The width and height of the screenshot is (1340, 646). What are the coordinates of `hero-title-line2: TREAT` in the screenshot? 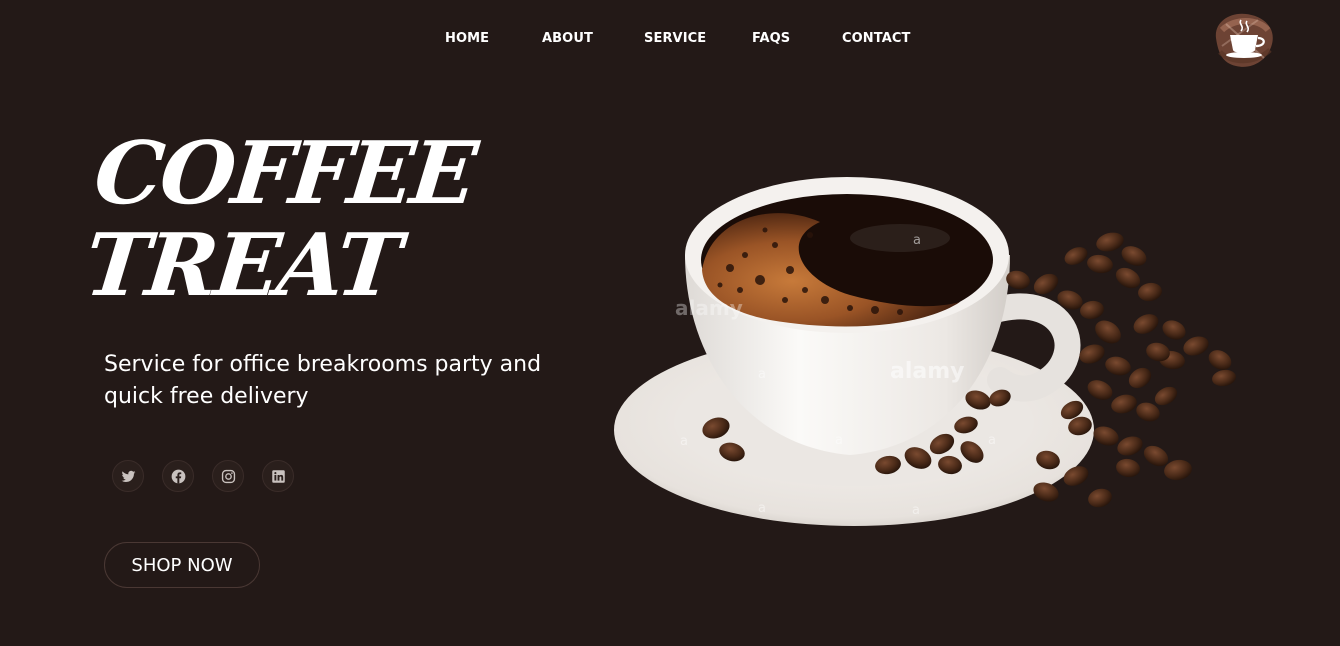 It's located at (241, 265).